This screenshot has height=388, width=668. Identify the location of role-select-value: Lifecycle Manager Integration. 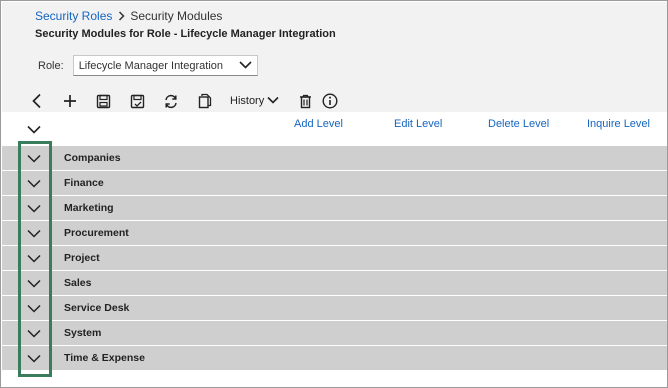
(150, 65).